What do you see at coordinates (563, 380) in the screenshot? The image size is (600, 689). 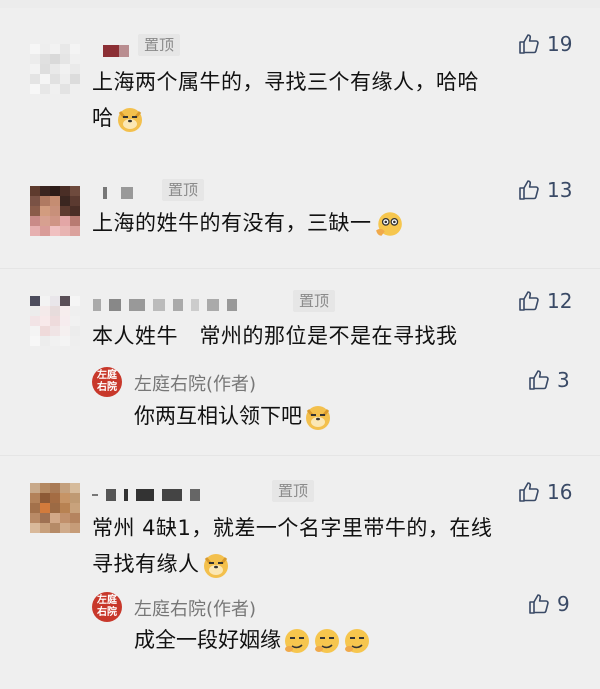 I see `like-count: 3` at bounding box center [563, 380].